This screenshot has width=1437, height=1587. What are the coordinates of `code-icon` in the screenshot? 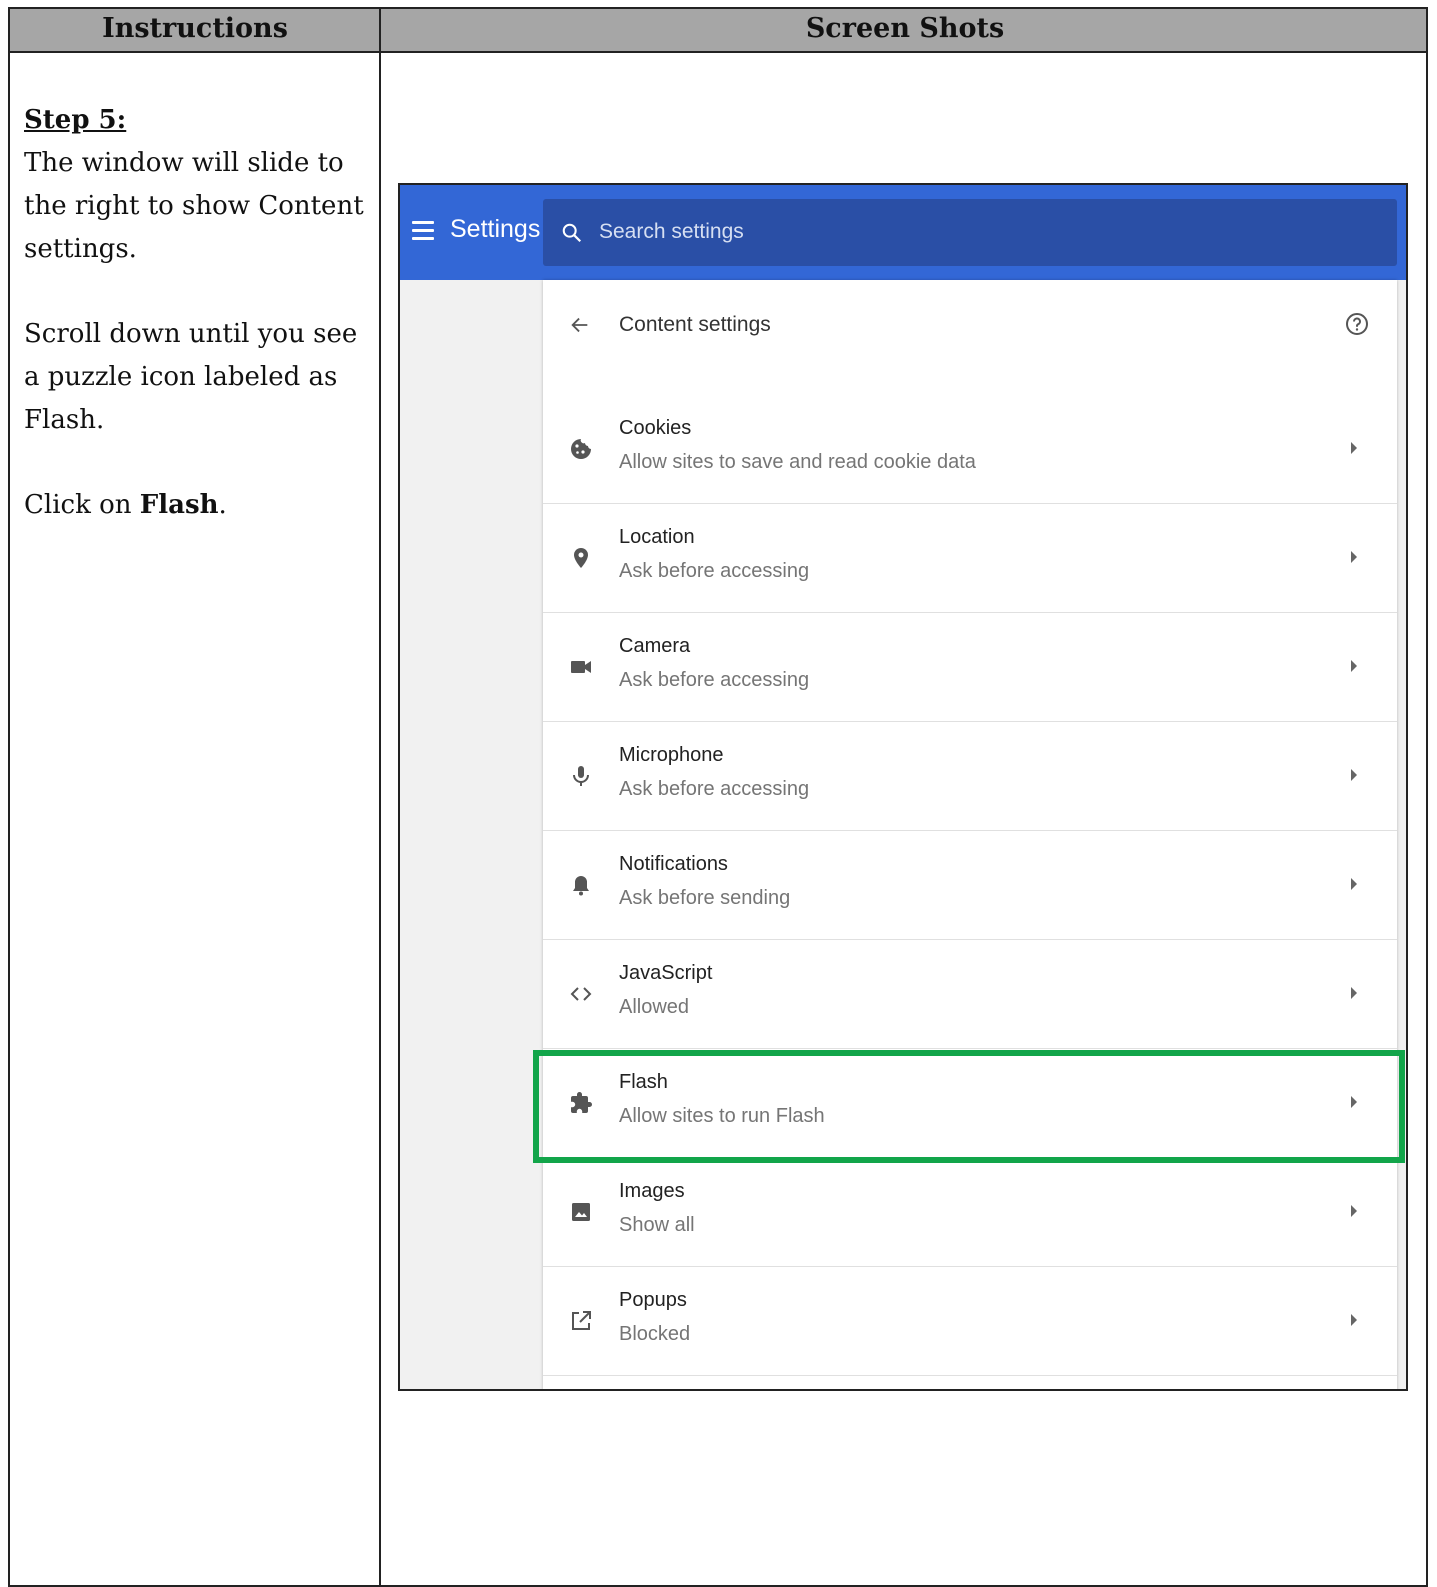 It's located at (581, 994).